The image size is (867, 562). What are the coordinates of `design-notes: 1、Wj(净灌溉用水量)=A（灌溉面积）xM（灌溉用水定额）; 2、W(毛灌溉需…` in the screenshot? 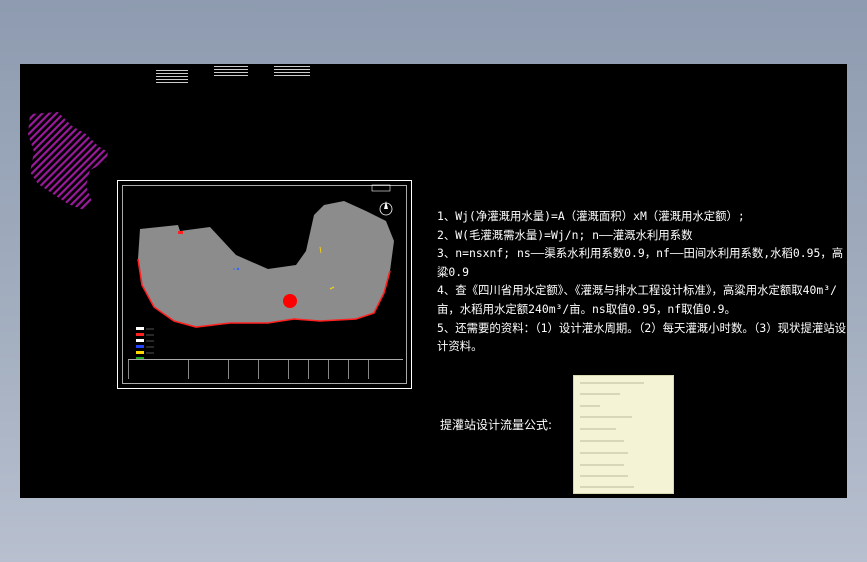 It's located at (642, 281).